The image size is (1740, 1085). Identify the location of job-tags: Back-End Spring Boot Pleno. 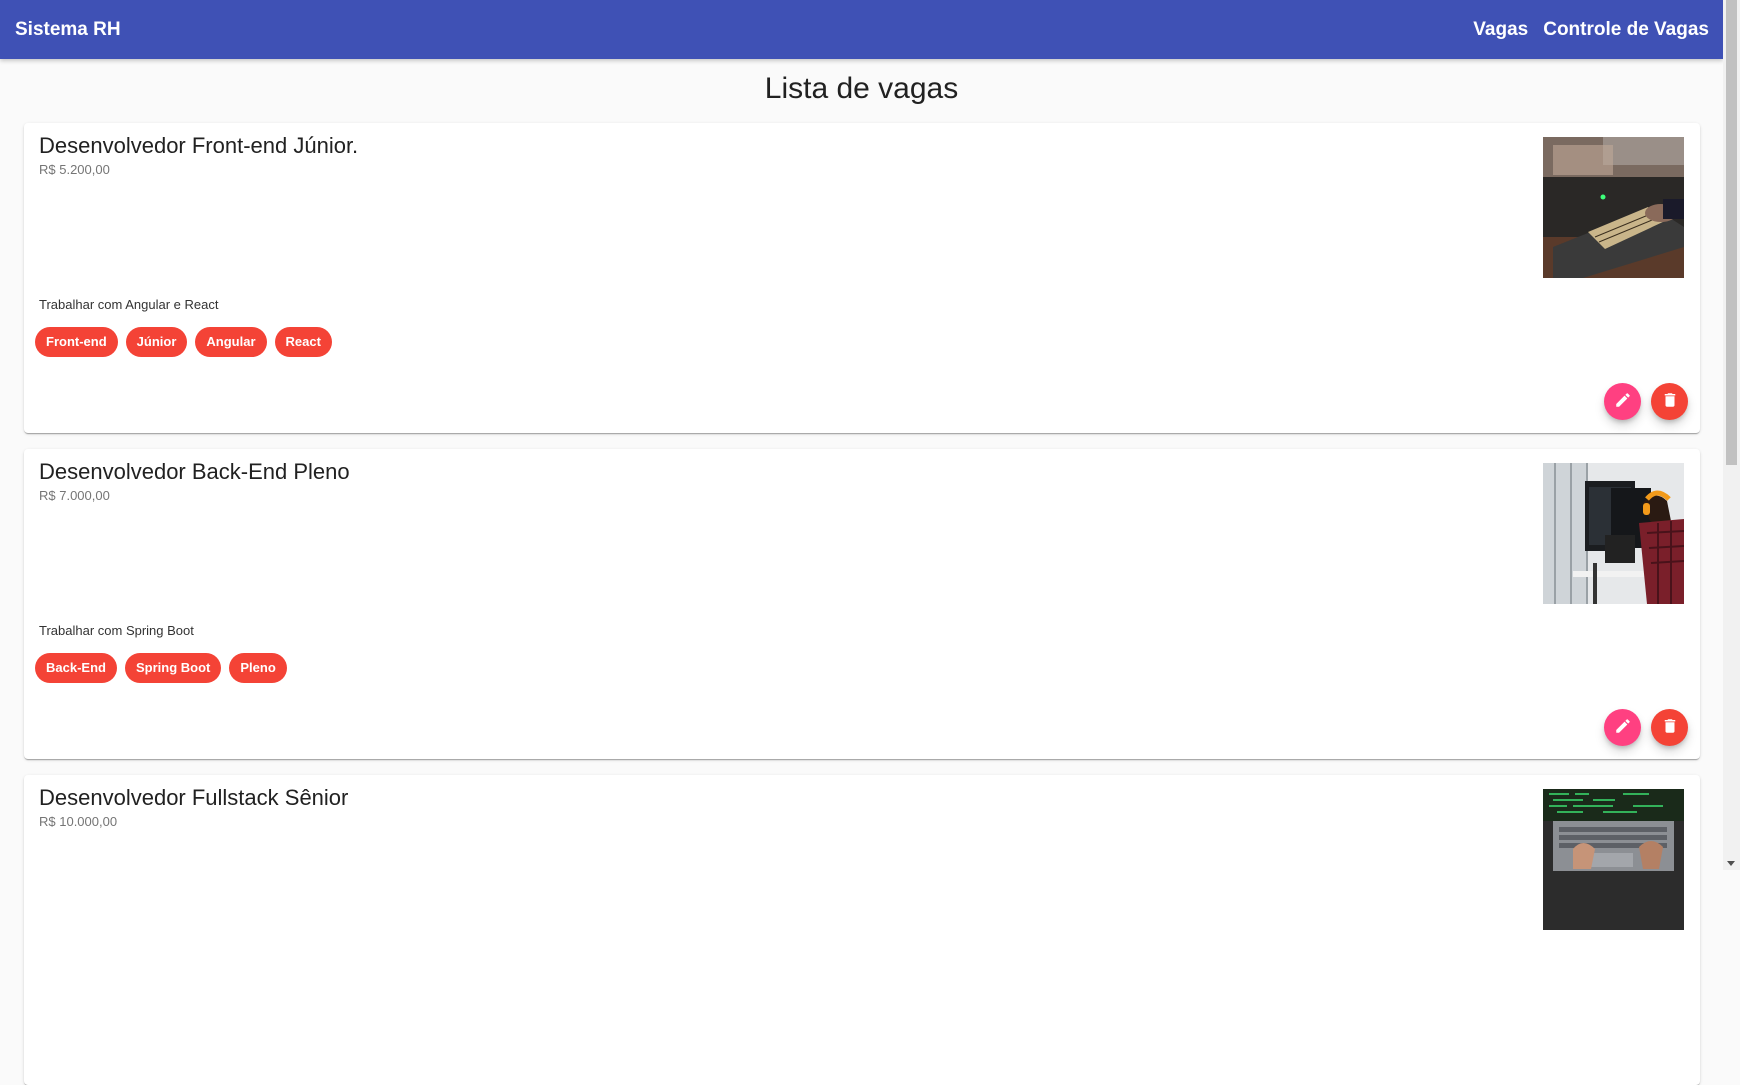
(161, 668).